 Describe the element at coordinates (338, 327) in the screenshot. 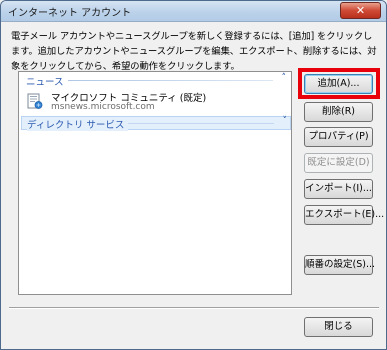

I see `close-button: 閉じる` at that location.